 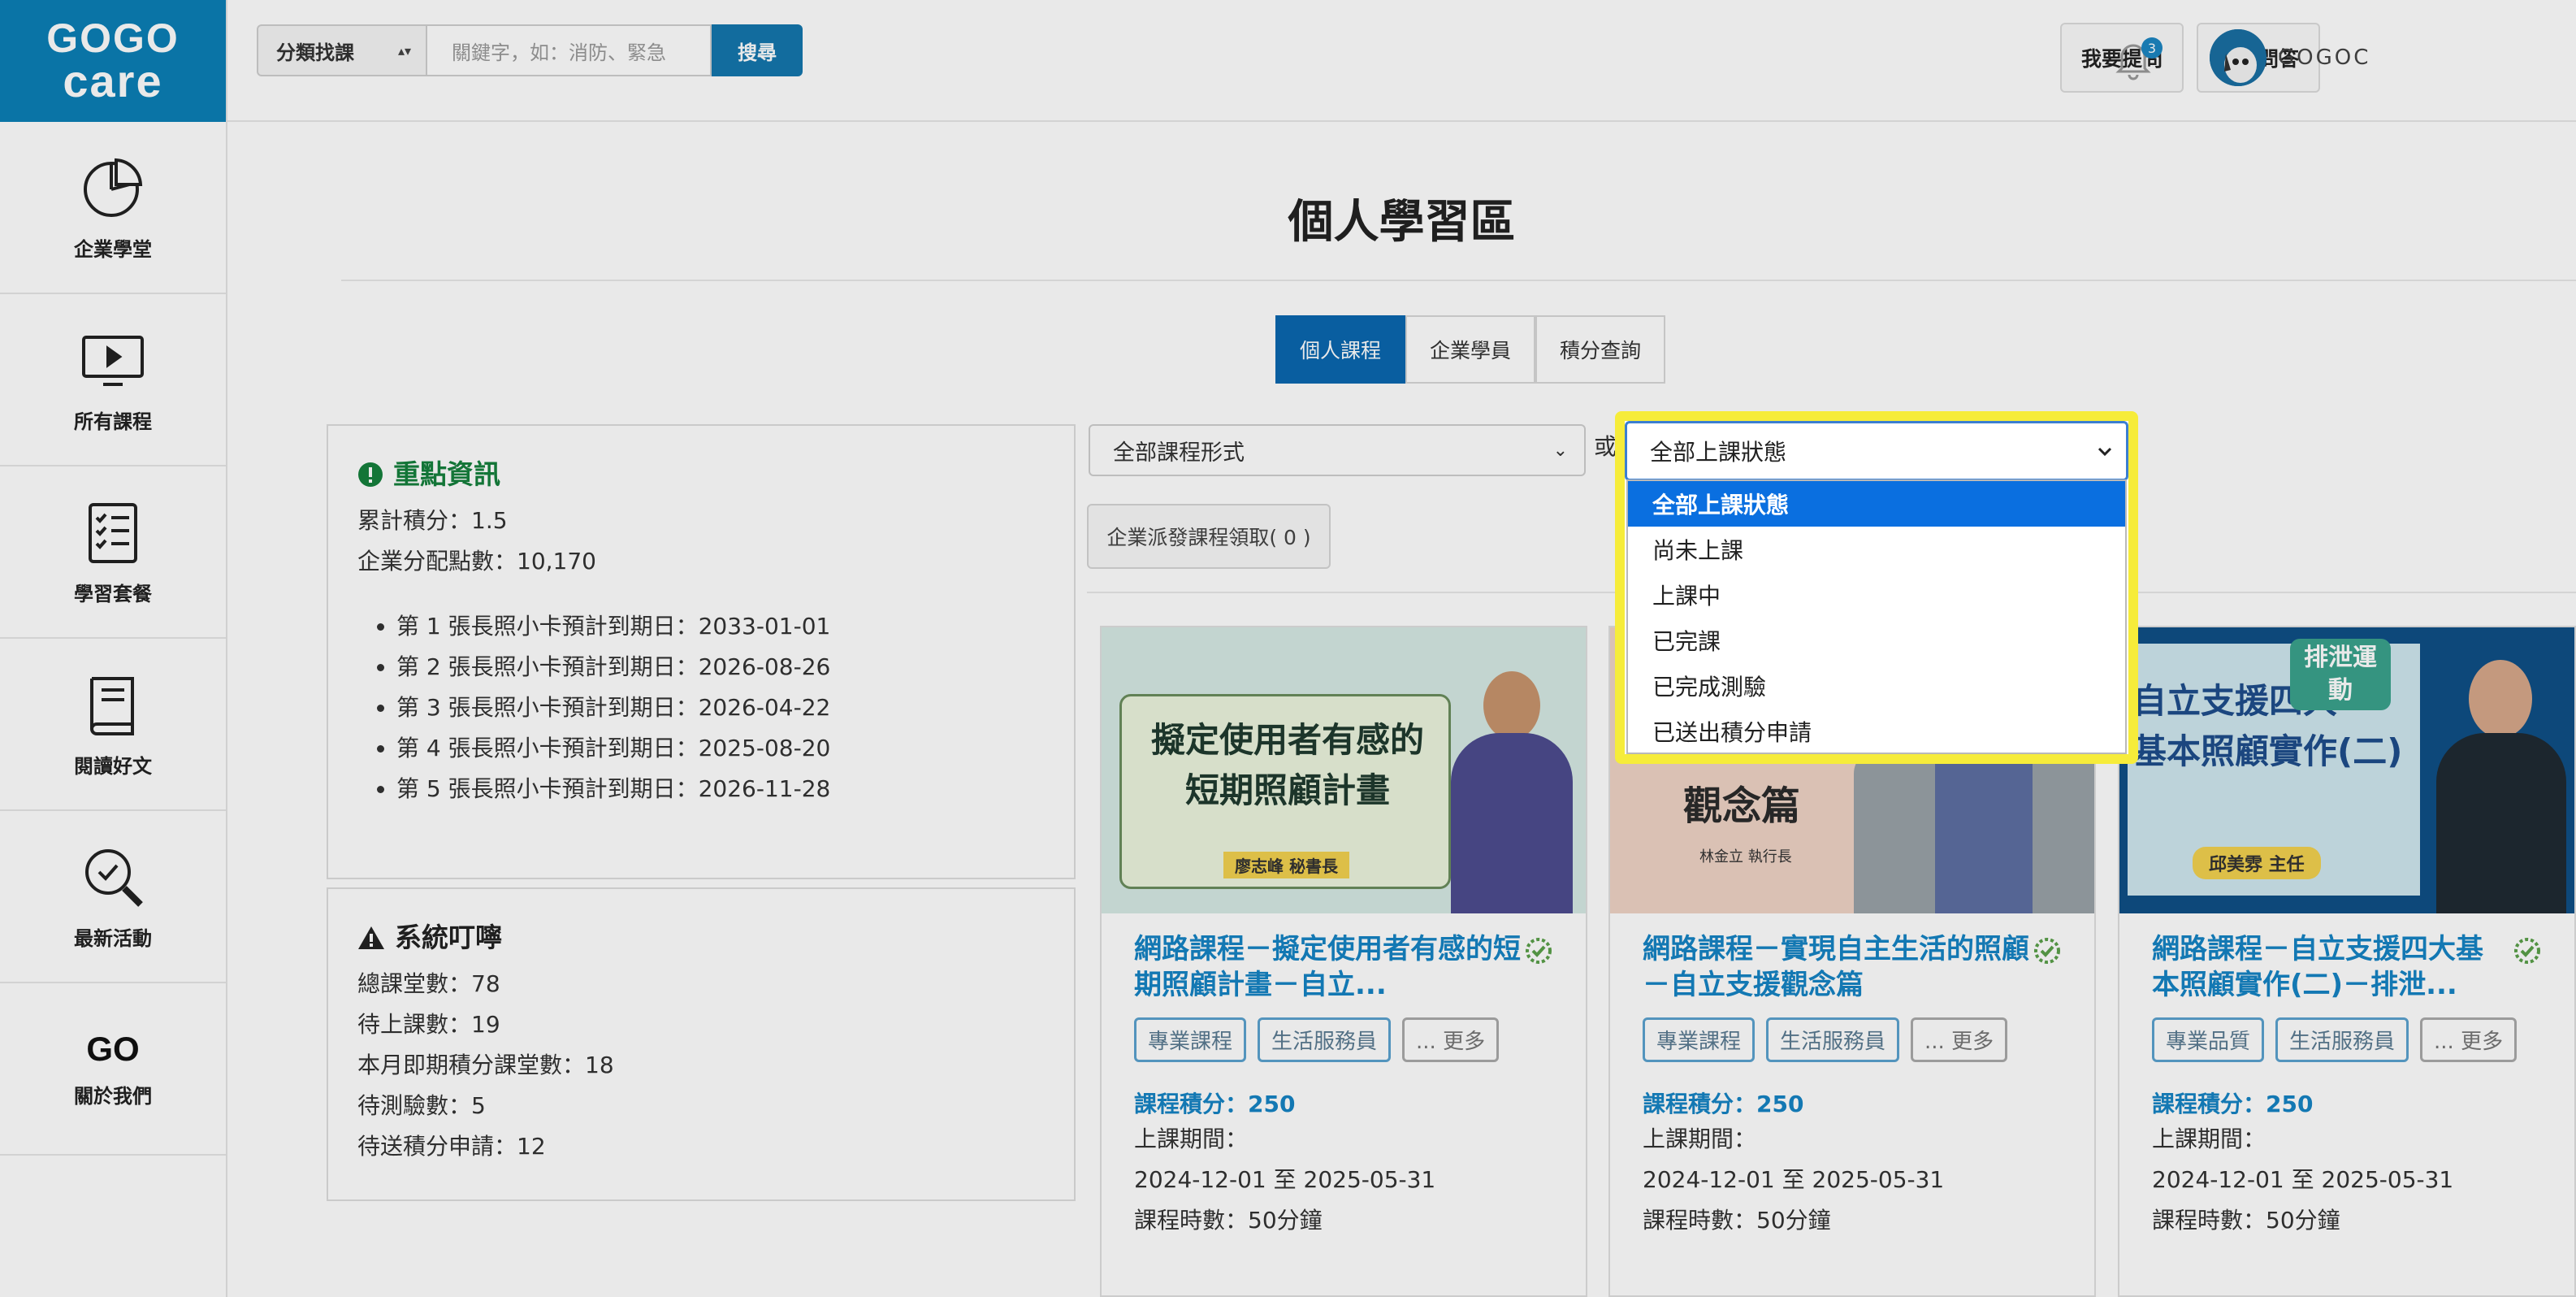 I want to click on username: GOGOC, so click(x=2324, y=58).